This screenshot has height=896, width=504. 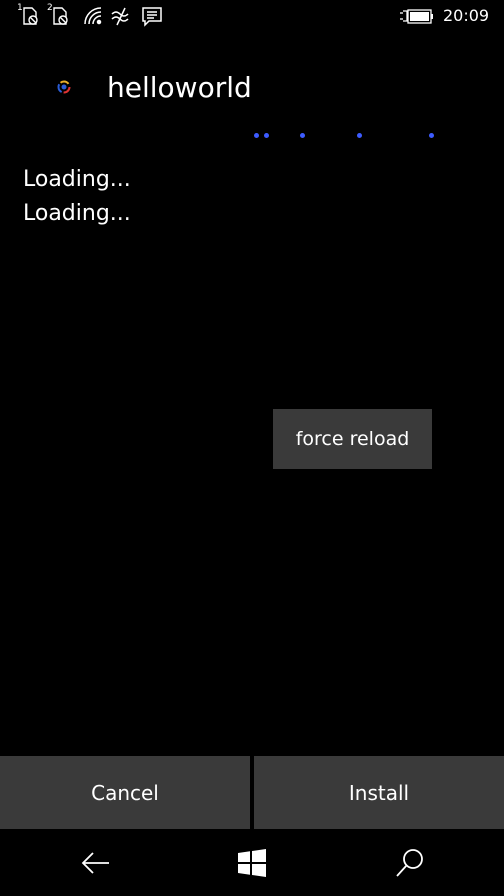 What do you see at coordinates (121, 16) in the screenshot?
I see `mobile-data-icon` at bounding box center [121, 16].